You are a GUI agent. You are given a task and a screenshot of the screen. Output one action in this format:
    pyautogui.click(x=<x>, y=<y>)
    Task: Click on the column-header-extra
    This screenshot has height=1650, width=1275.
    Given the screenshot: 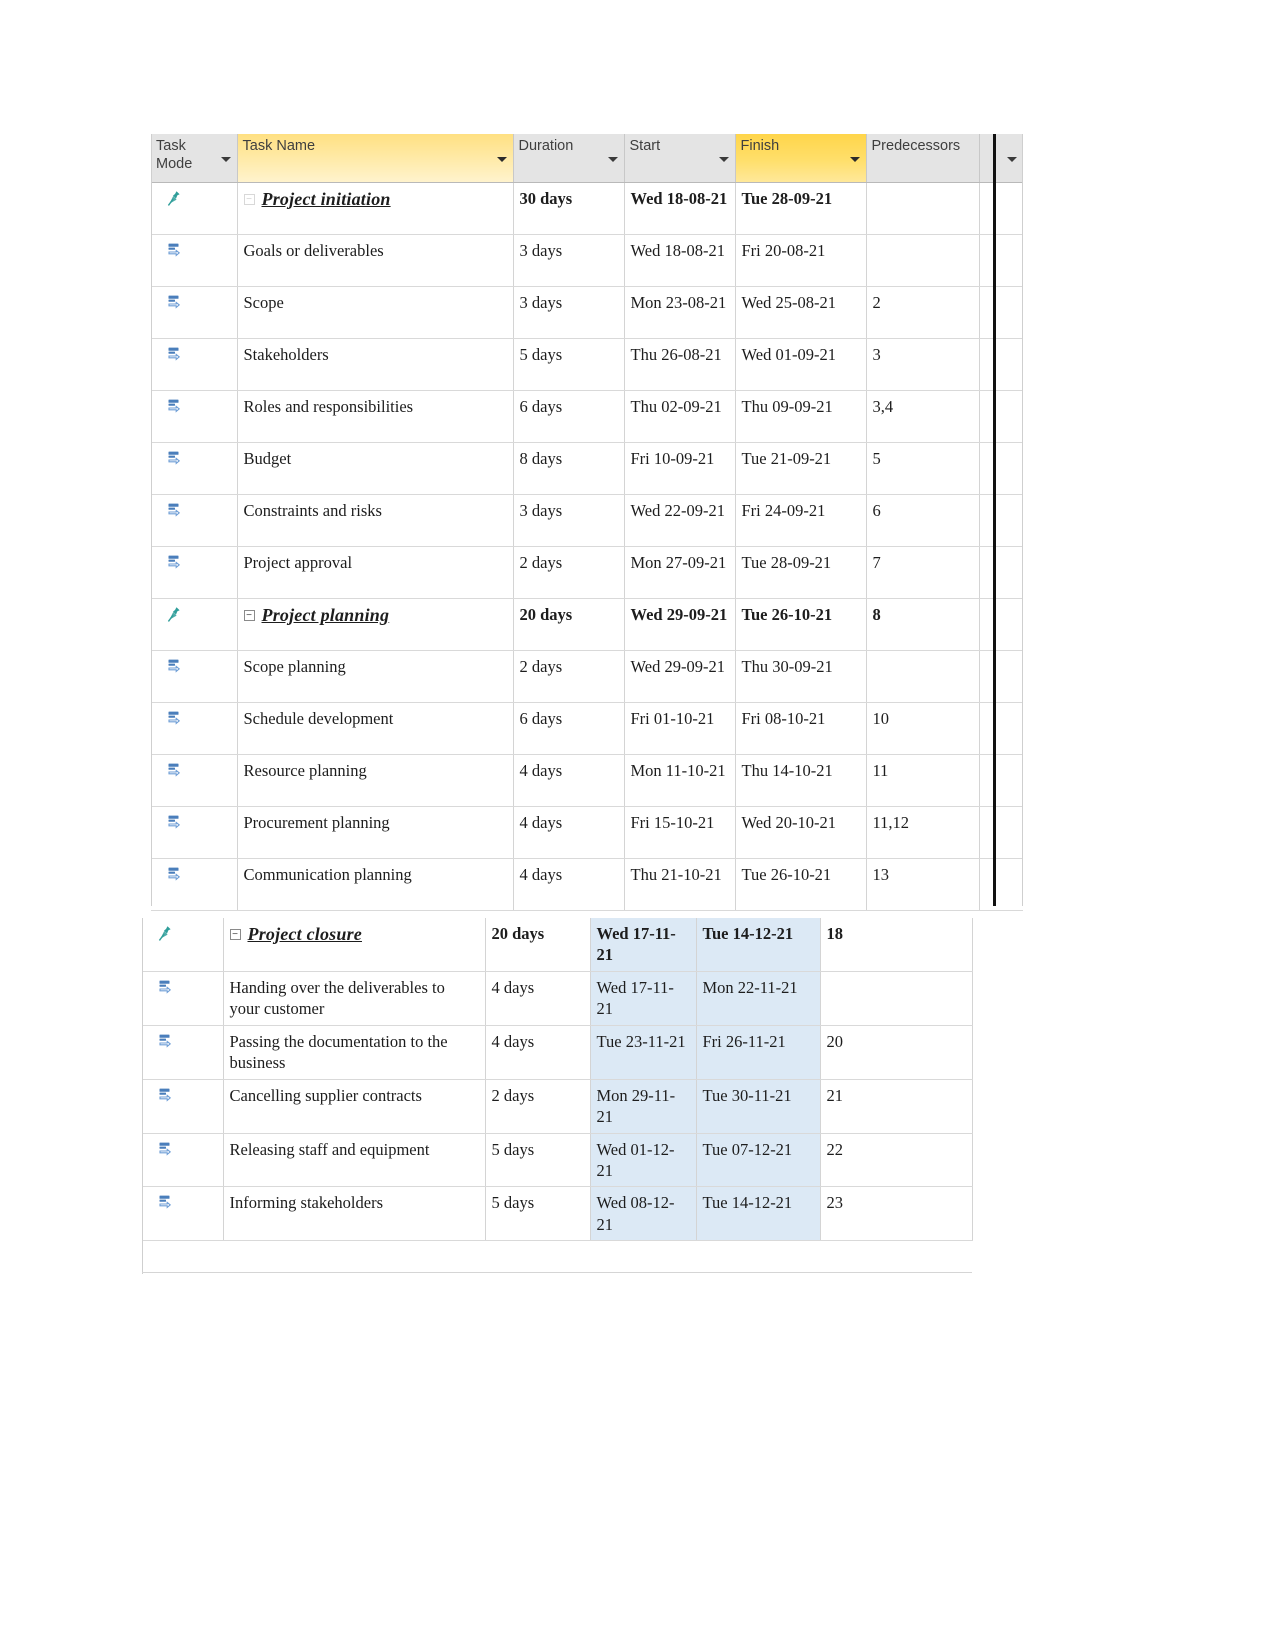 What is the action you would take?
    pyautogui.click(x=1001, y=158)
    